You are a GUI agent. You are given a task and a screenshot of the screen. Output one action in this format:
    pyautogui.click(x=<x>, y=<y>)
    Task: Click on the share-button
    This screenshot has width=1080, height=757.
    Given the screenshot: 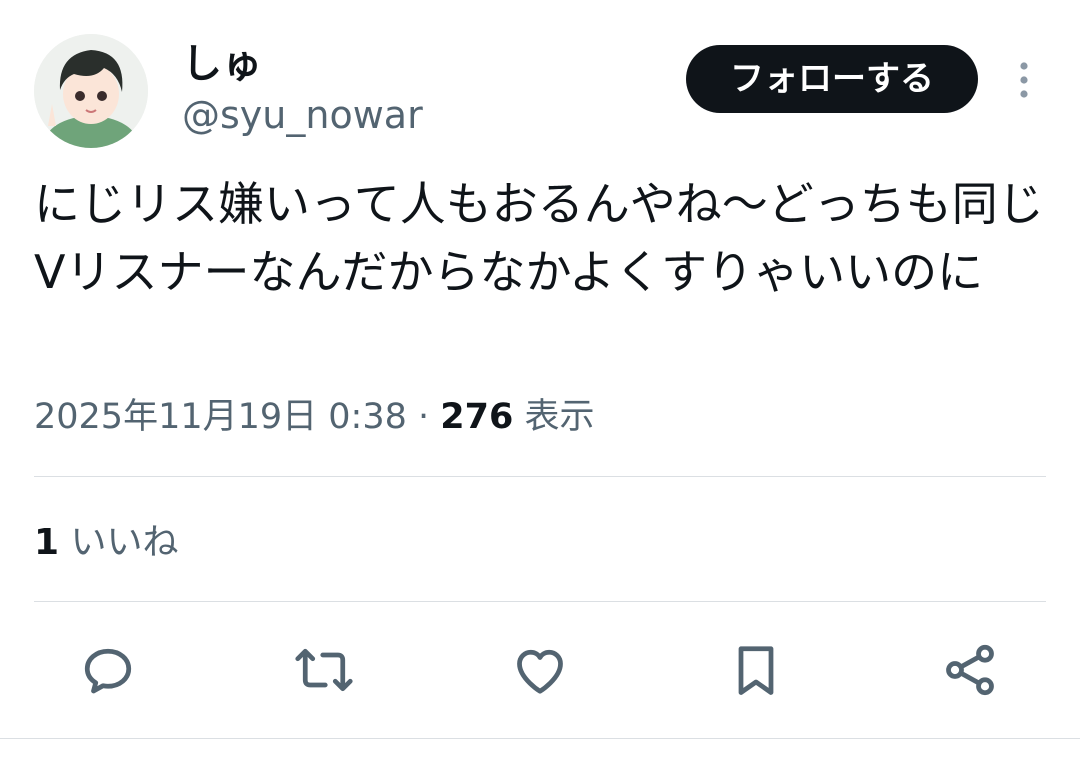 What is the action you would take?
    pyautogui.click(x=970, y=670)
    